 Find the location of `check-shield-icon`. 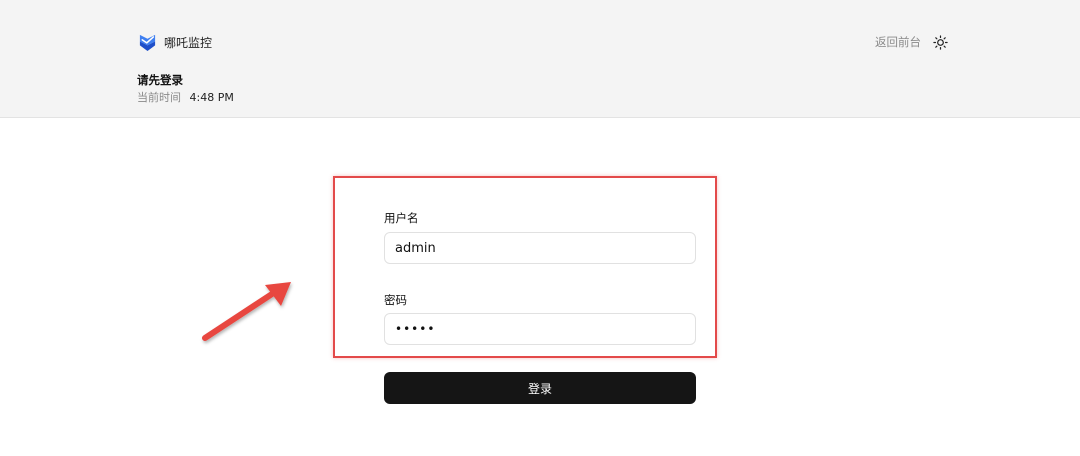

check-shield-icon is located at coordinates (147, 42).